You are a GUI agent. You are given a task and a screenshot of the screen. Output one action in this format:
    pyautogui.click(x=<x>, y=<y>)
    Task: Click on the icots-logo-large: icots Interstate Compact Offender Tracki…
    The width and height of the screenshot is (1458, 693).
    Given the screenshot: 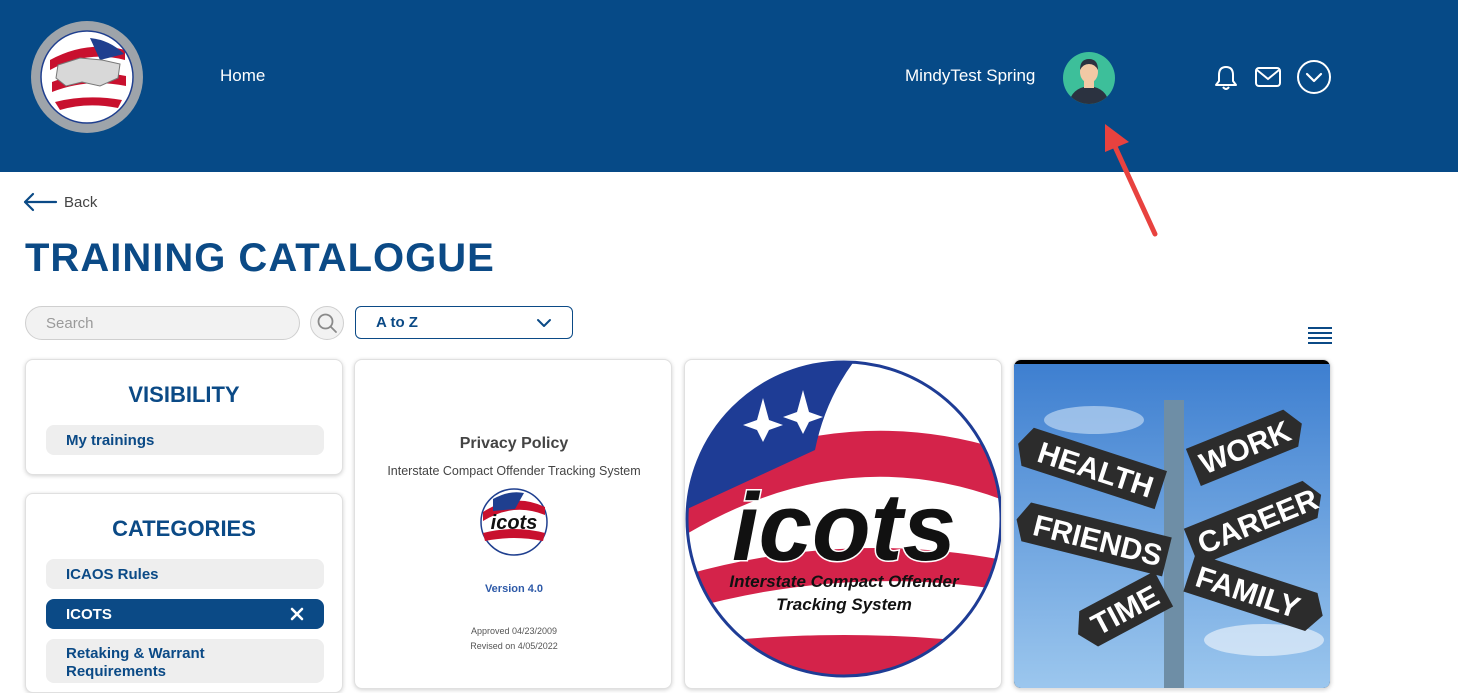 What is the action you would take?
    pyautogui.click(x=843, y=519)
    